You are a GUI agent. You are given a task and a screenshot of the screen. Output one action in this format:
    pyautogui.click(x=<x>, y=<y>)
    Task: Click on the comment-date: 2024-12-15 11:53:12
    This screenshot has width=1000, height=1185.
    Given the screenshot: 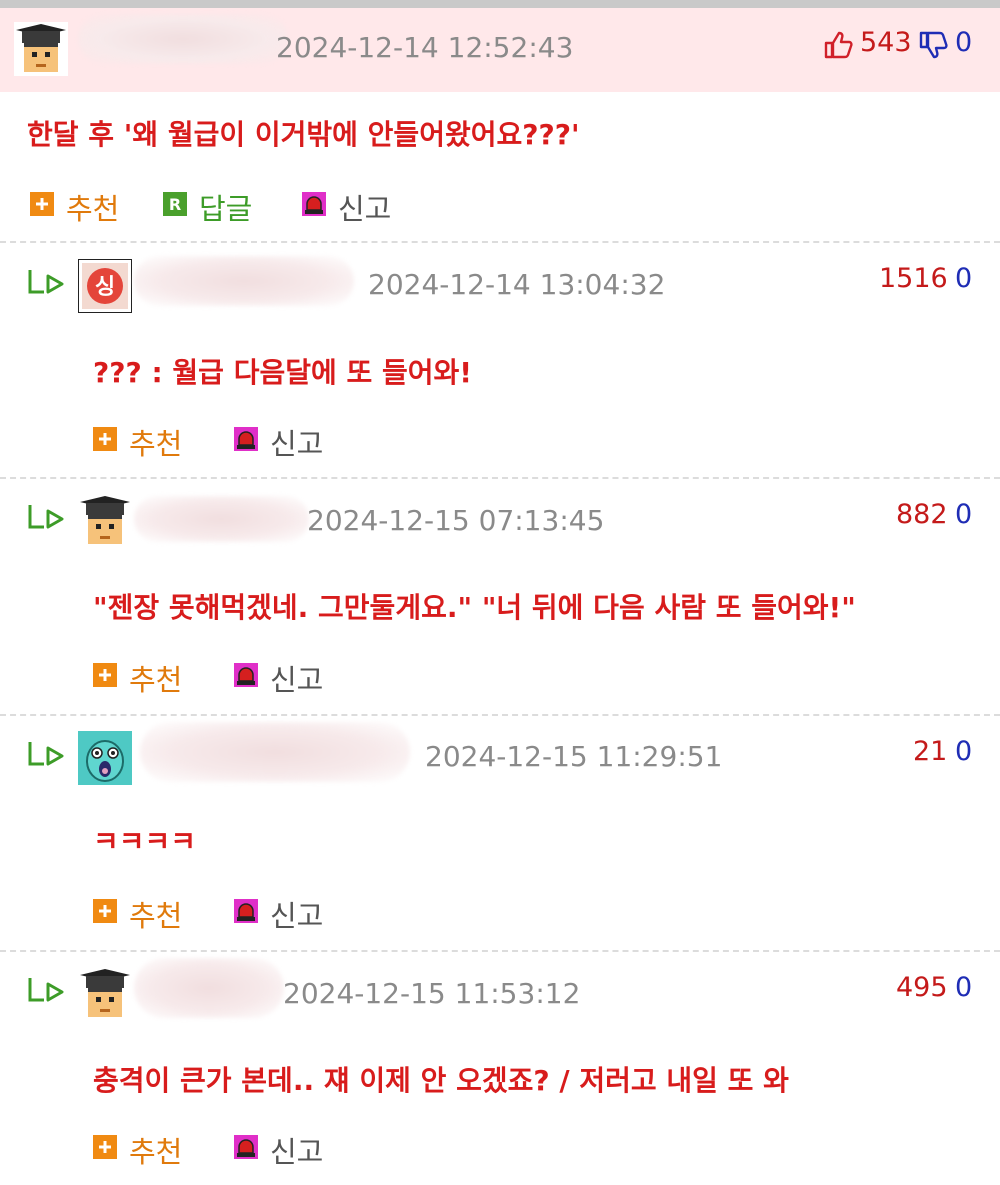 What is the action you would take?
    pyautogui.click(x=432, y=993)
    